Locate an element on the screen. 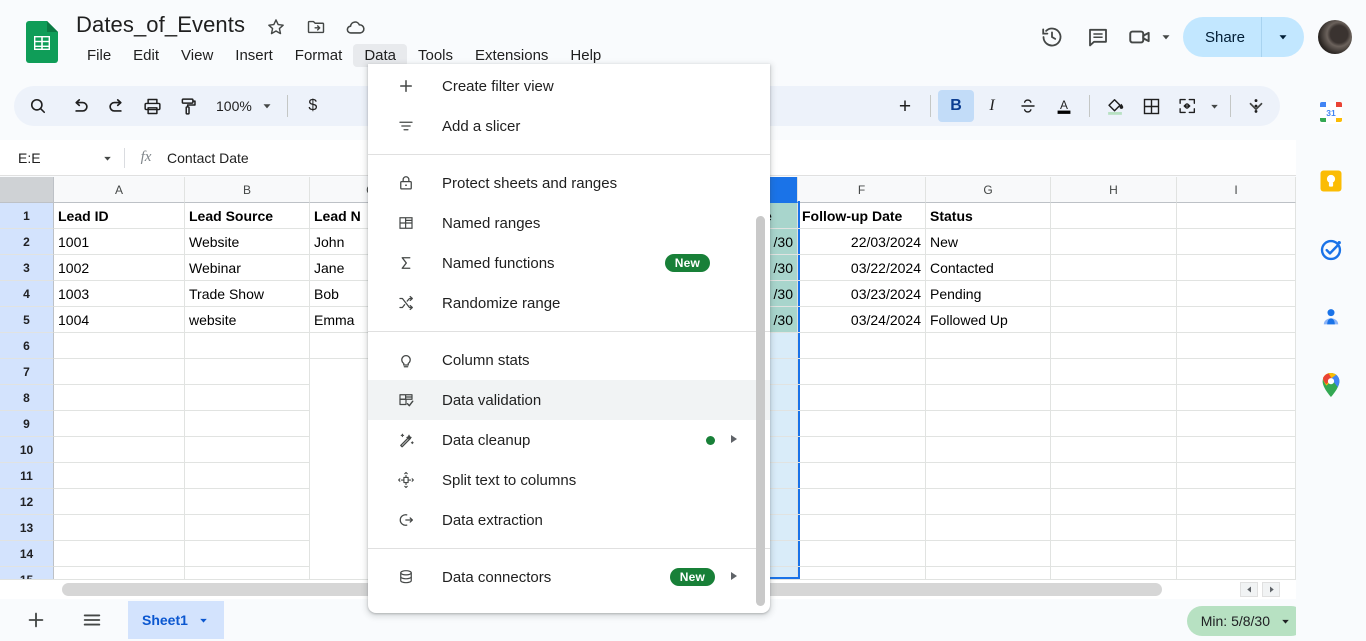  row-header-10: 10 is located at coordinates (27, 450).